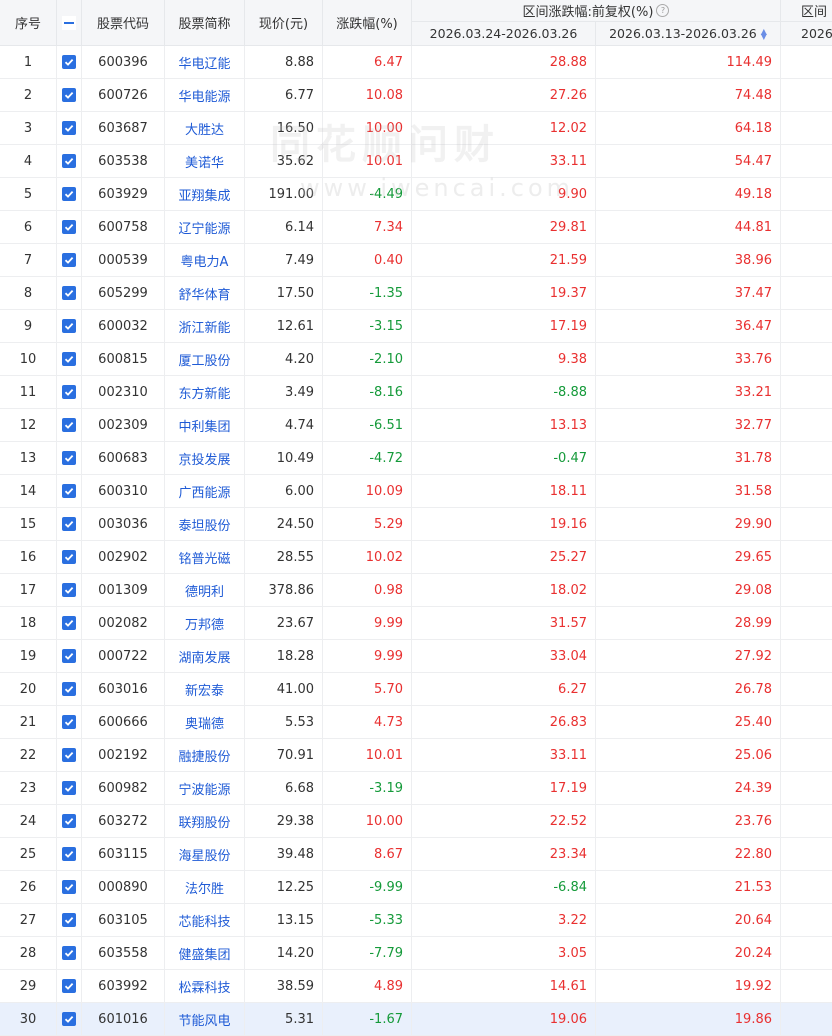 Image resolution: width=832 pixels, height=1036 pixels. What do you see at coordinates (416, 491) in the screenshot?
I see `table-row: 14 600310 广西能源 6.00 10.09 18.11 31.58` at bounding box center [416, 491].